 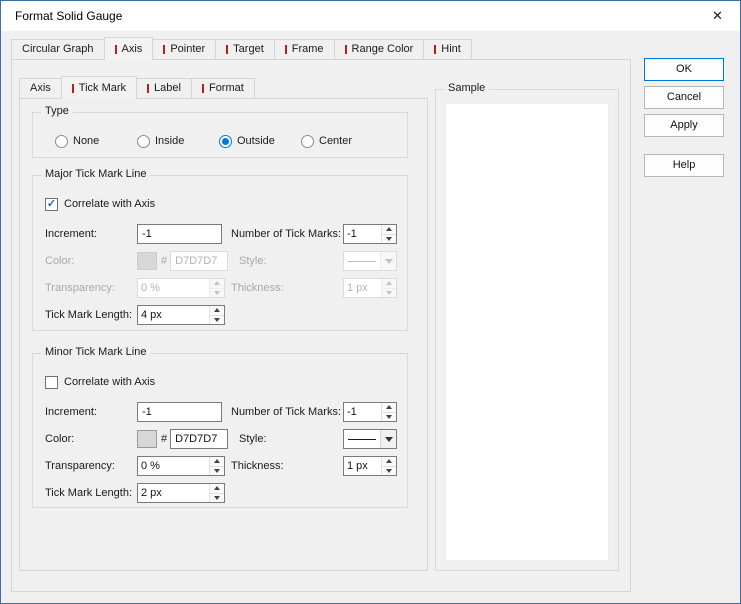 What do you see at coordinates (173, 466) in the screenshot?
I see `minor-transparency-input` at bounding box center [173, 466].